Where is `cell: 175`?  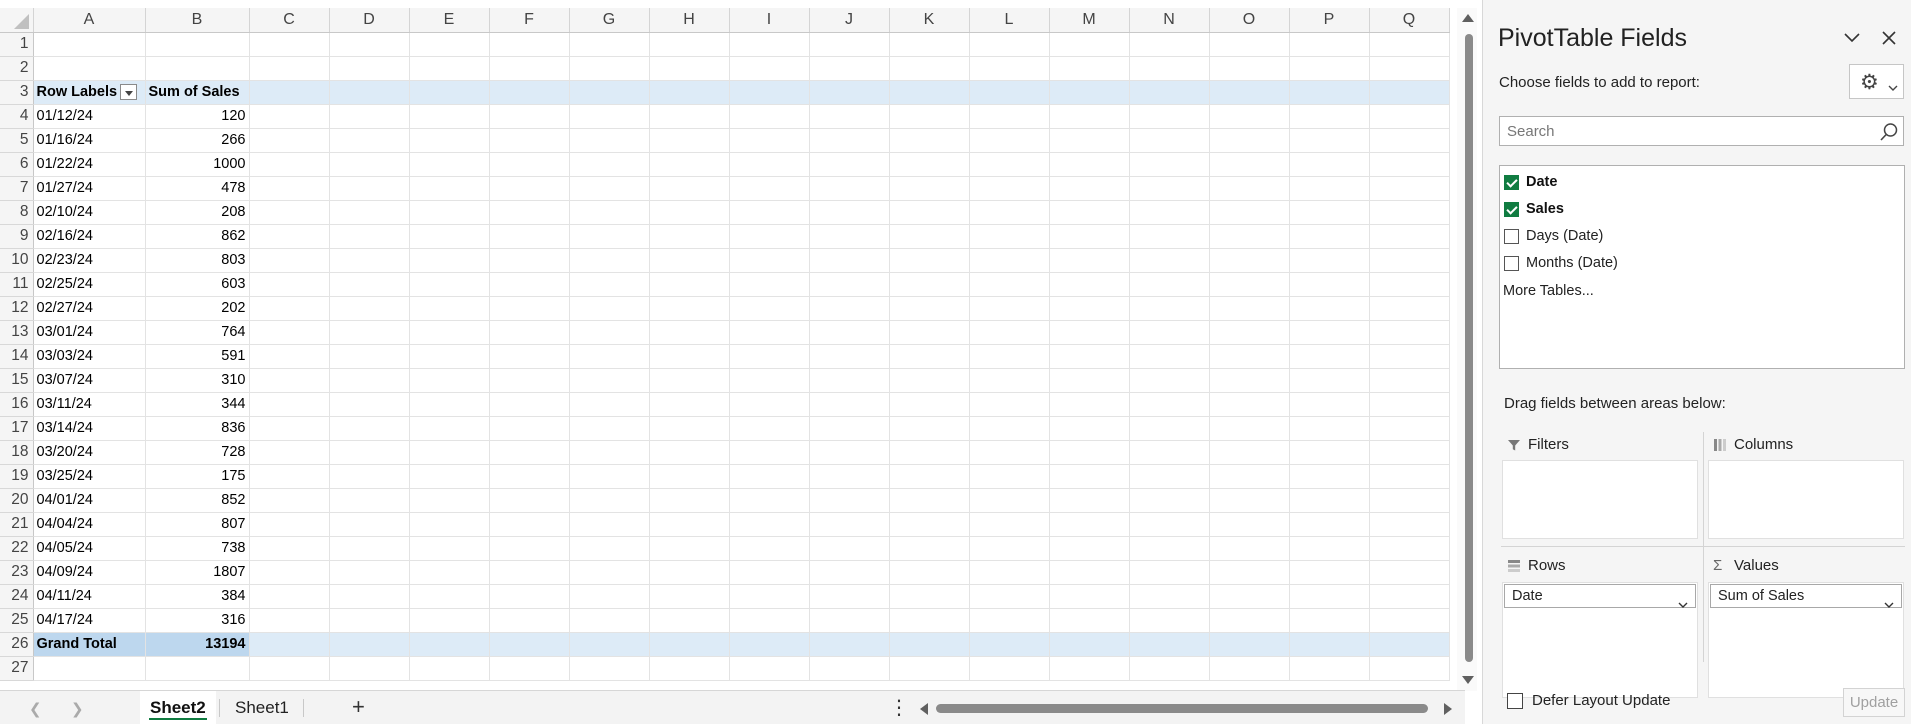
cell: 175 is located at coordinates (197, 476).